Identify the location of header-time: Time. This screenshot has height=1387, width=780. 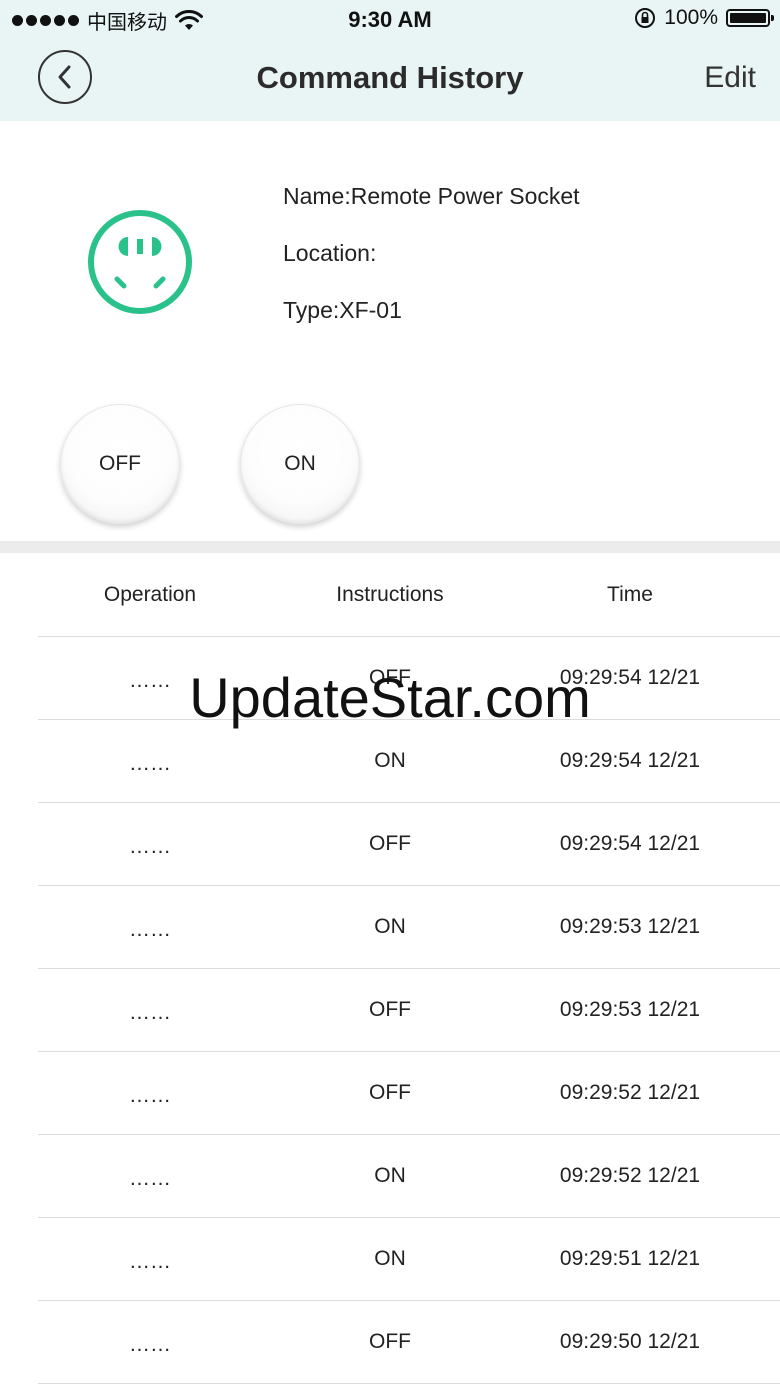
(630, 594).